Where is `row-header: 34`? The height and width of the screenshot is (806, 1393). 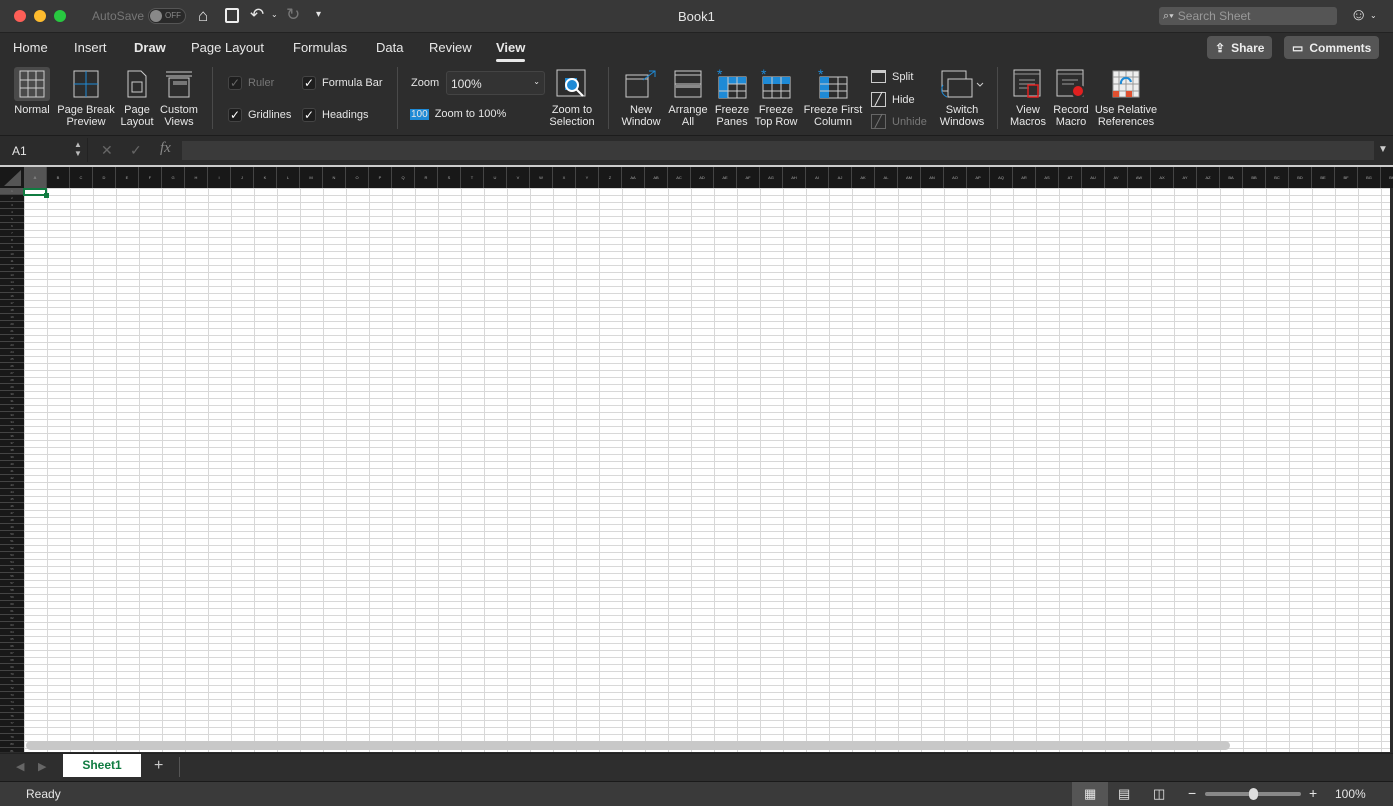
row-header: 34 is located at coordinates (12, 422).